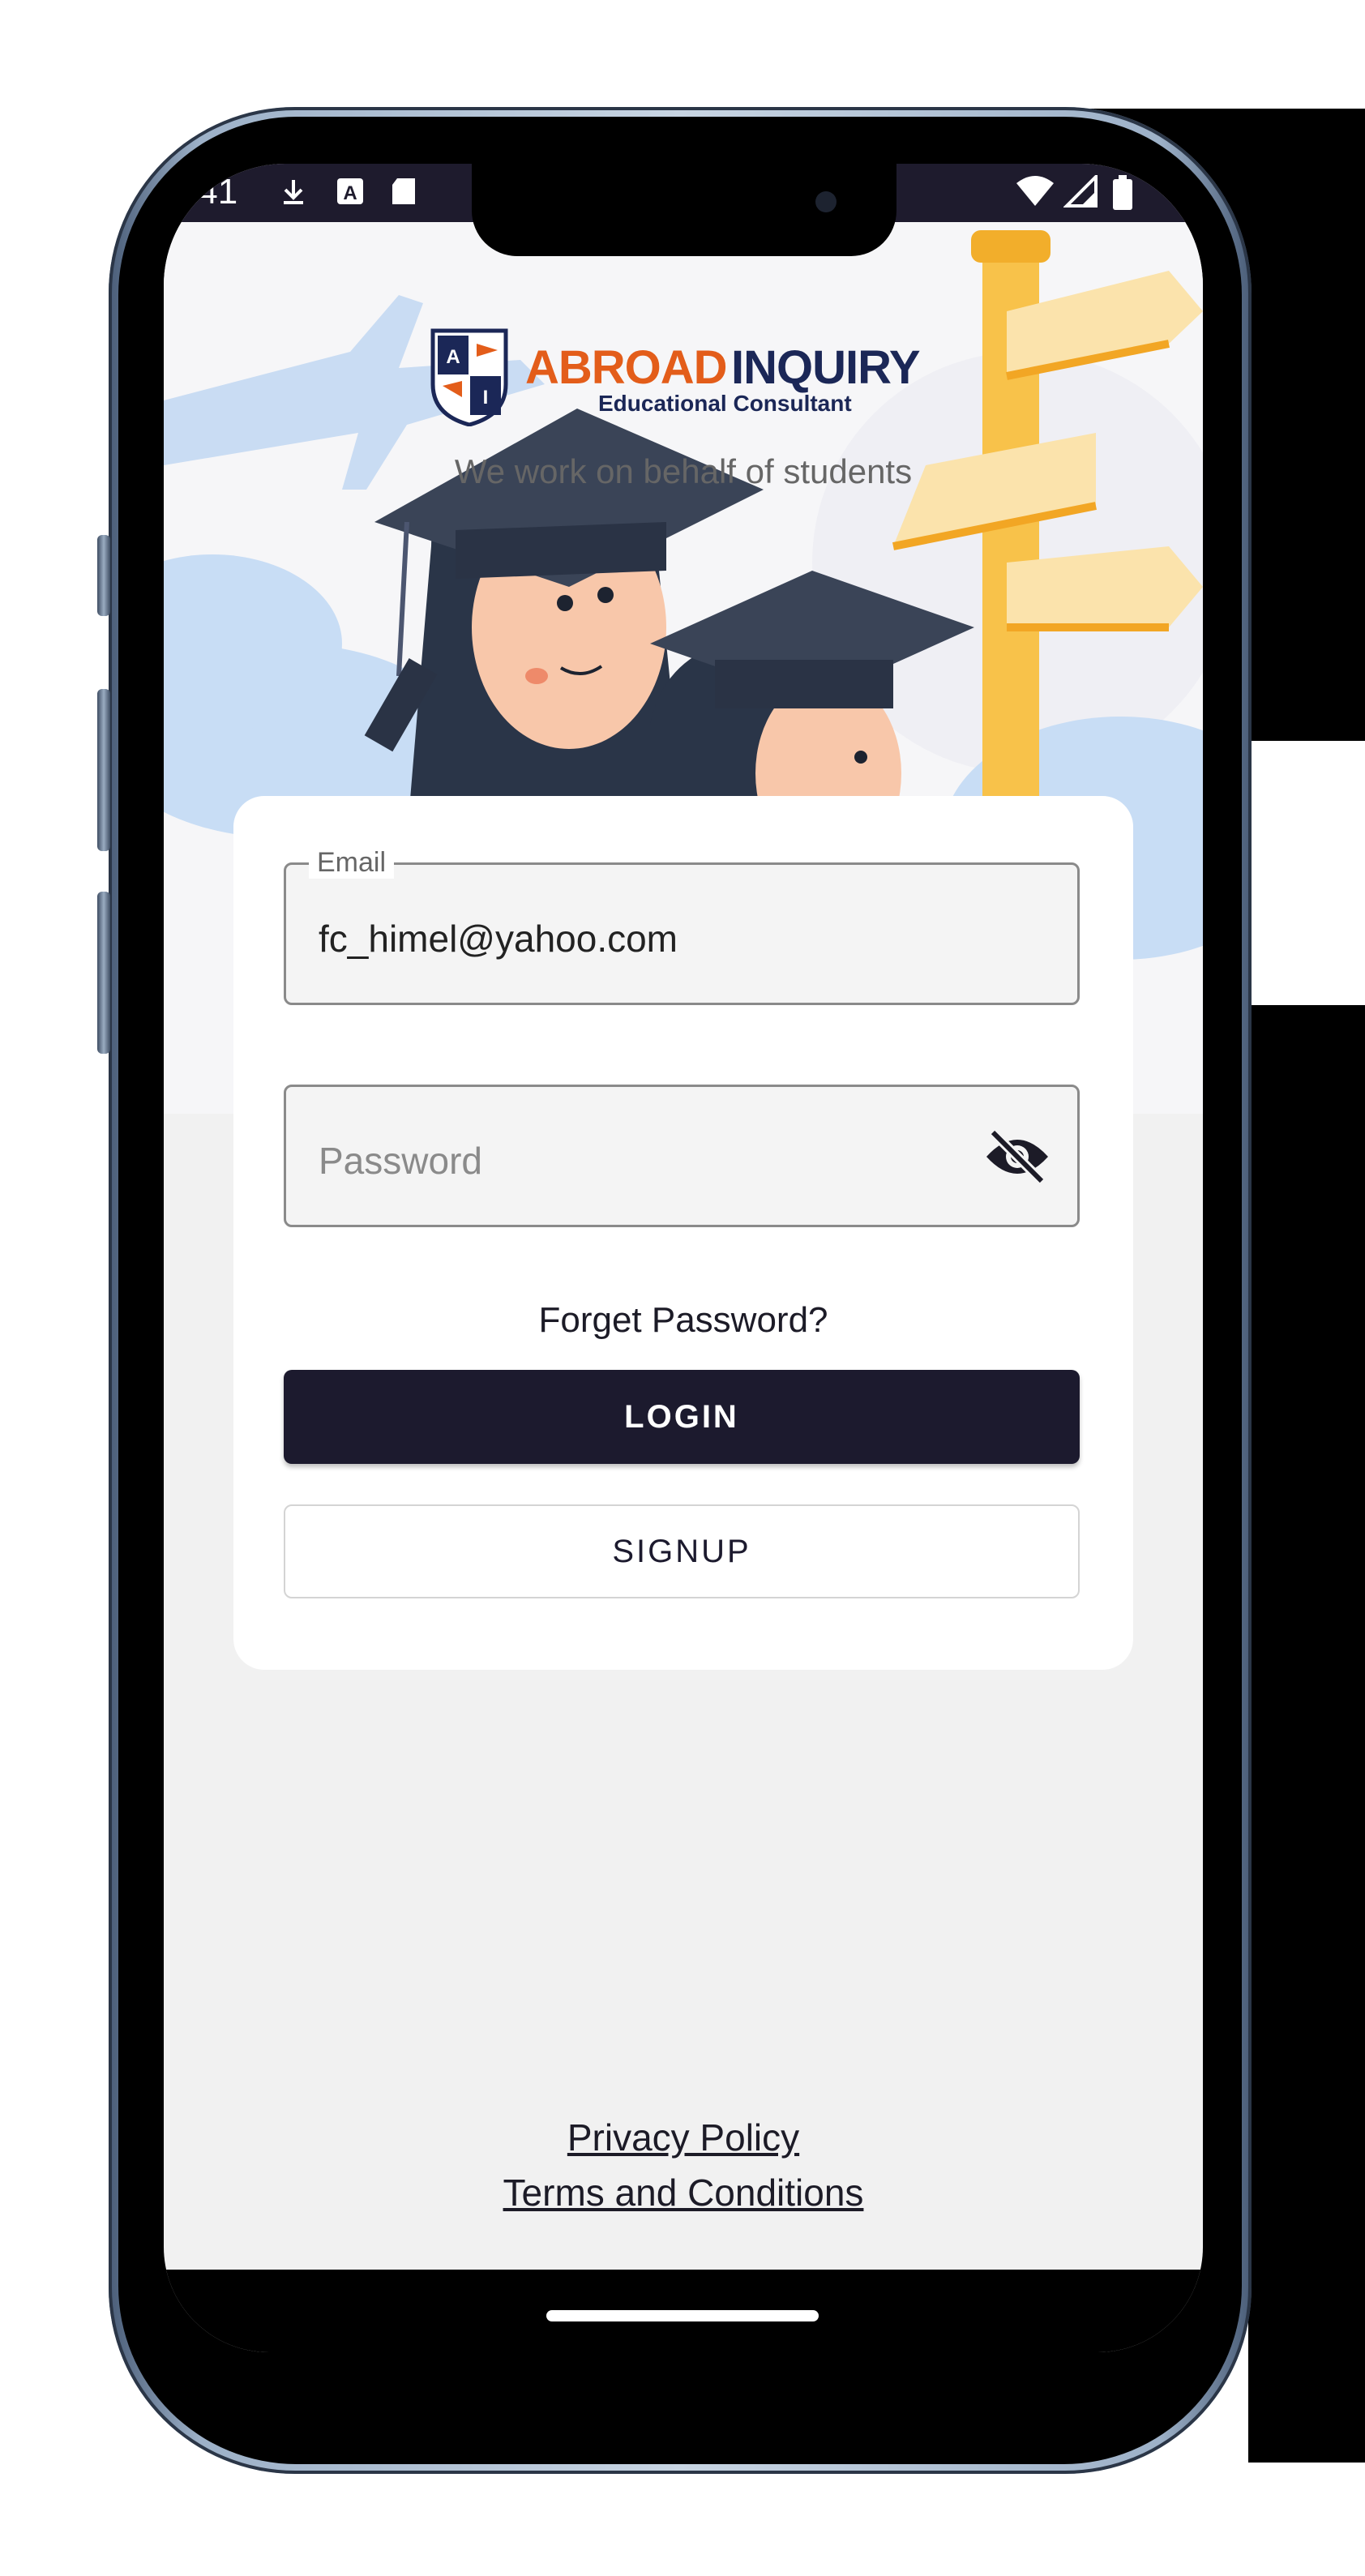  Describe the element at coordinates (469, 377) in the screenshot. I see `brand-shield-icon: A I` at that location.